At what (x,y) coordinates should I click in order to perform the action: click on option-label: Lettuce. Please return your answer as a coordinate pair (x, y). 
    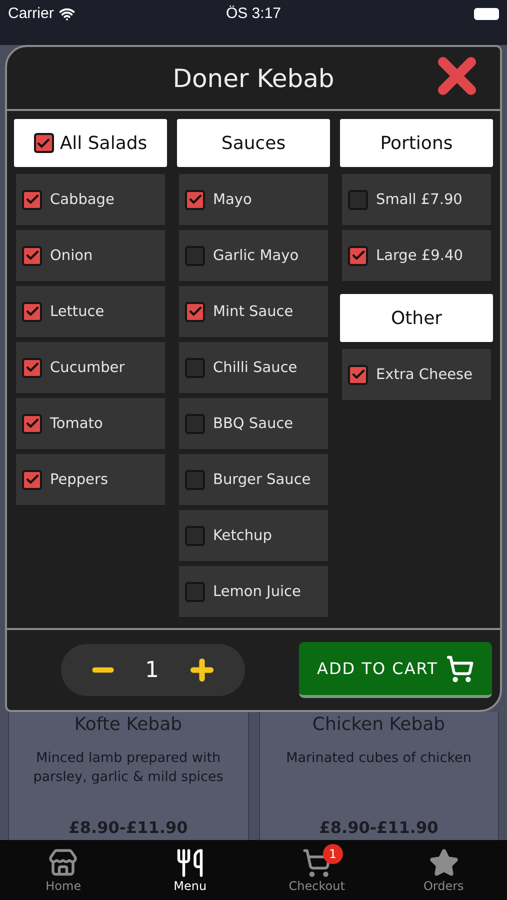
    Looking at the image, I should click on (77, 312).